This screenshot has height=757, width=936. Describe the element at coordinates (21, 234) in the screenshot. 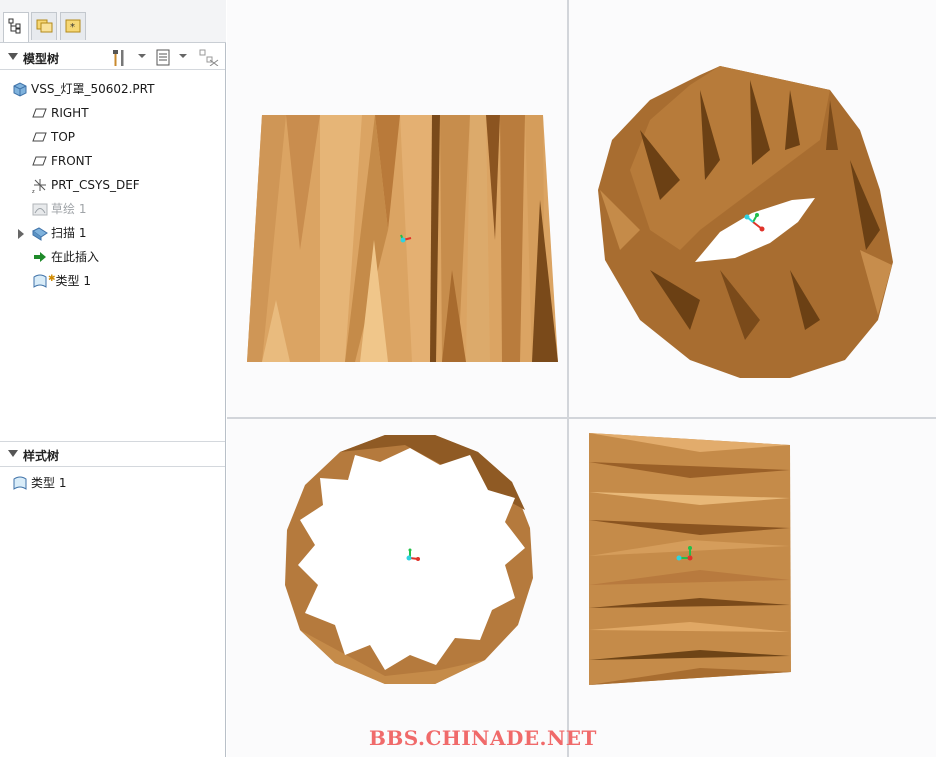

I see `expand-arrow-icon` at that location.